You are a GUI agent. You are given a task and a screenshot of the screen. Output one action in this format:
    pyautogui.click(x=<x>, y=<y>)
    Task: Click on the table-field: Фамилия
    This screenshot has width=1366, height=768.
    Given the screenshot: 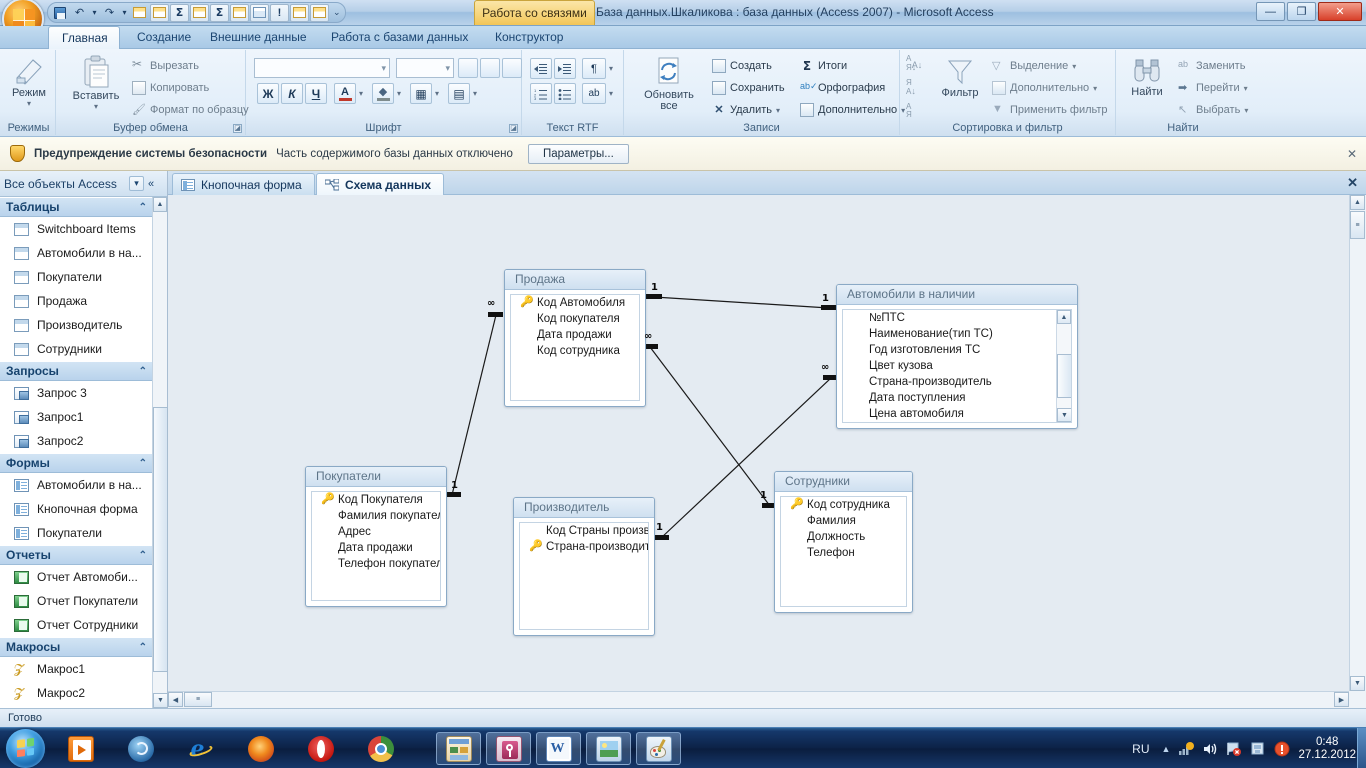 What is the action you would take?
    pyautogui.click(x=843, y=521)
    